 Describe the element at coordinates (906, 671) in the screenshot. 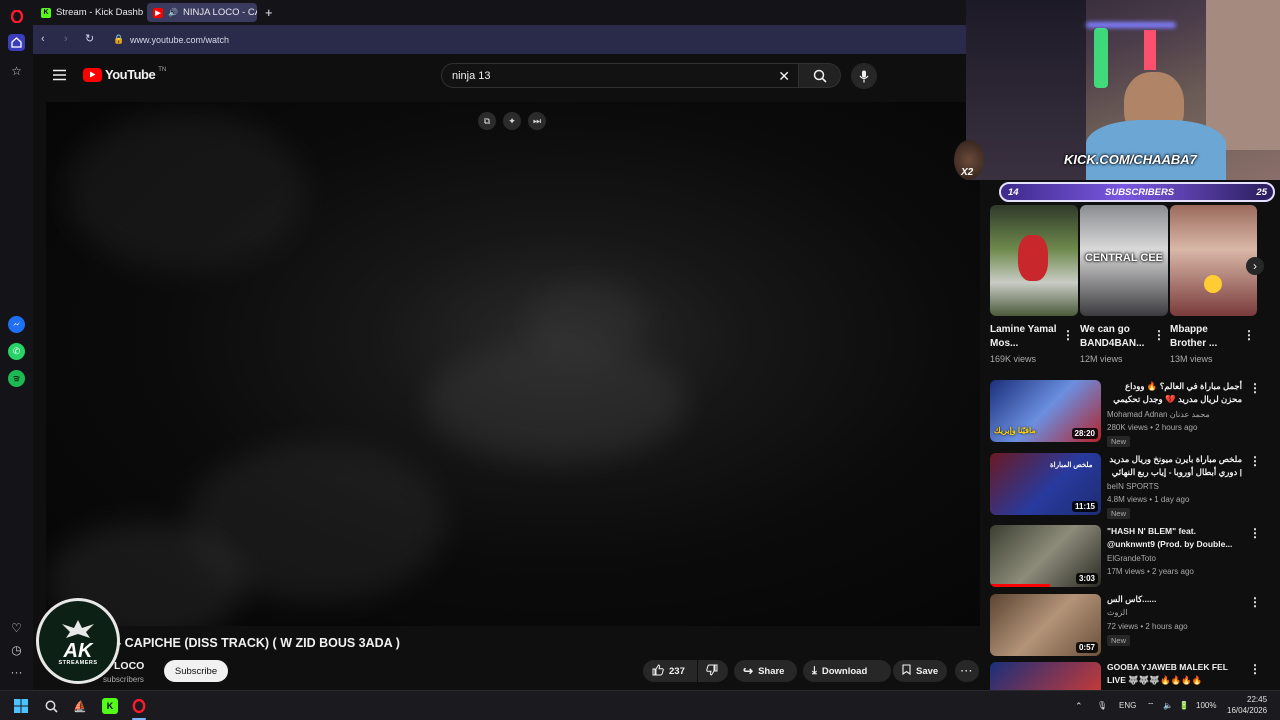

I see `bookmark-icon` at that location.